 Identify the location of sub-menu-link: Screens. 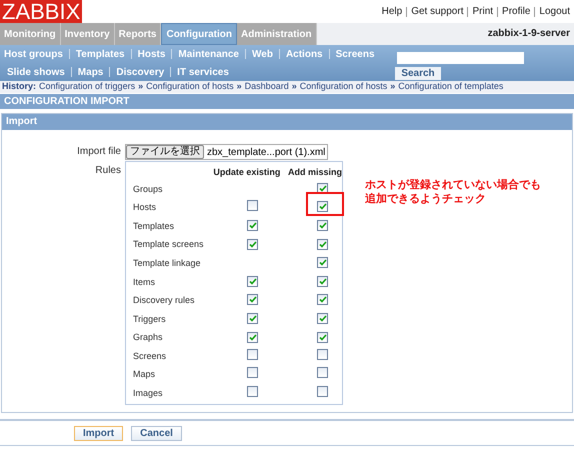
(355, 54).